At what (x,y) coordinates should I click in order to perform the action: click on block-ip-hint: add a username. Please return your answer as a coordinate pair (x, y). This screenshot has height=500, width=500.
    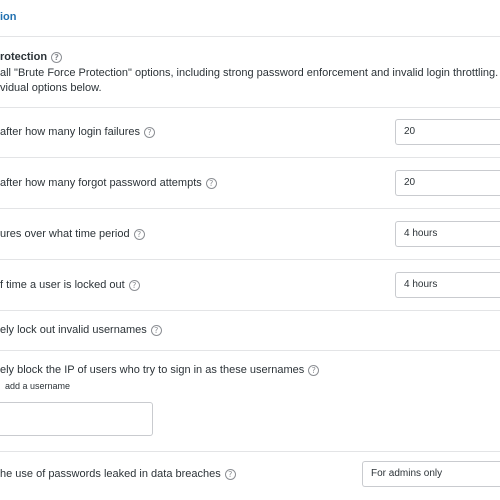
    Looking at the image, I should click on (38, 386).